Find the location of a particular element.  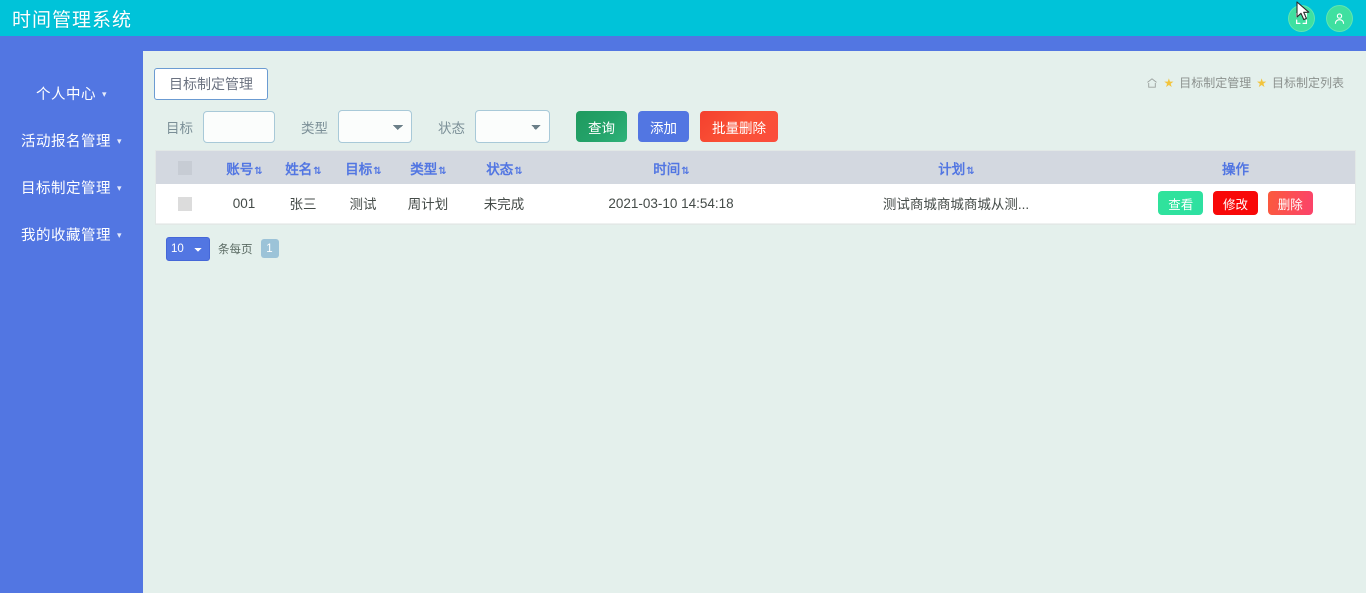

cell-account: 001 is located at coordinates (244, 203).